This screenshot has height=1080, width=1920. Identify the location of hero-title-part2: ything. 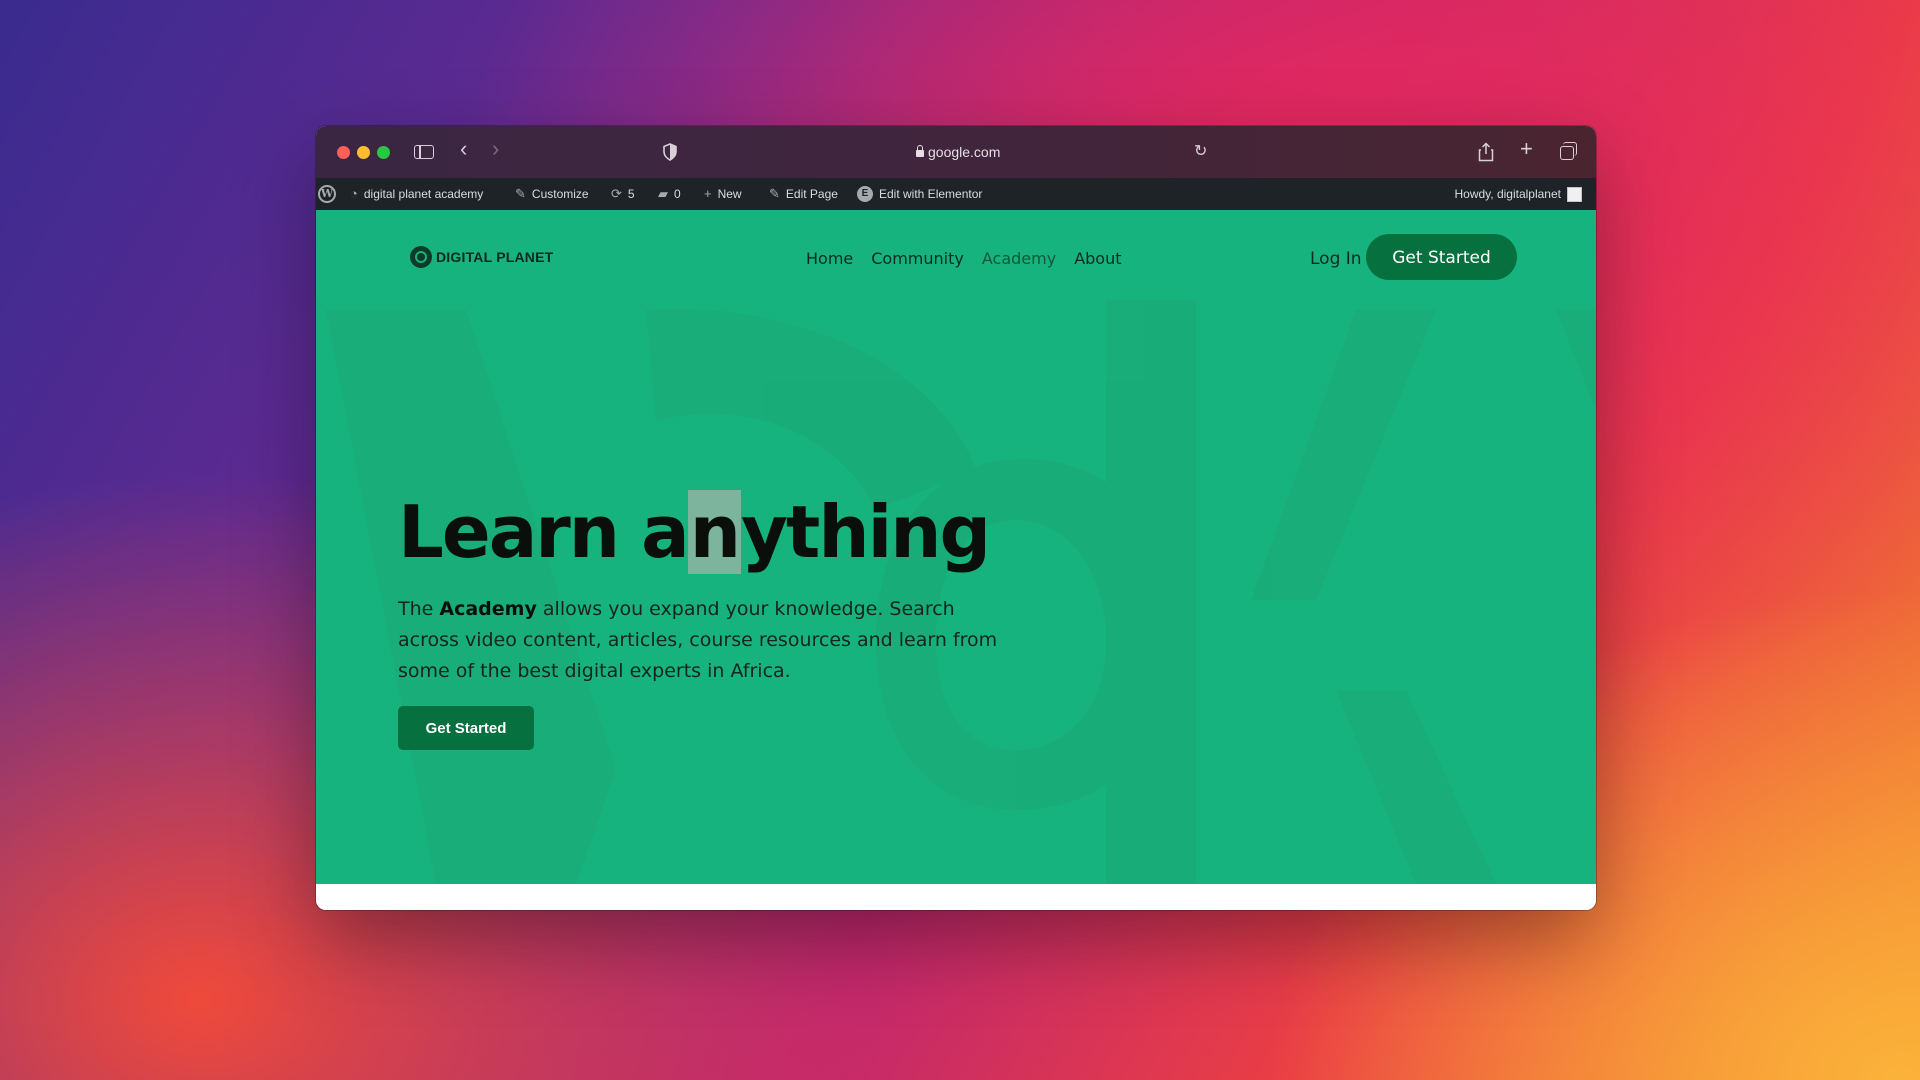
(865, 532).